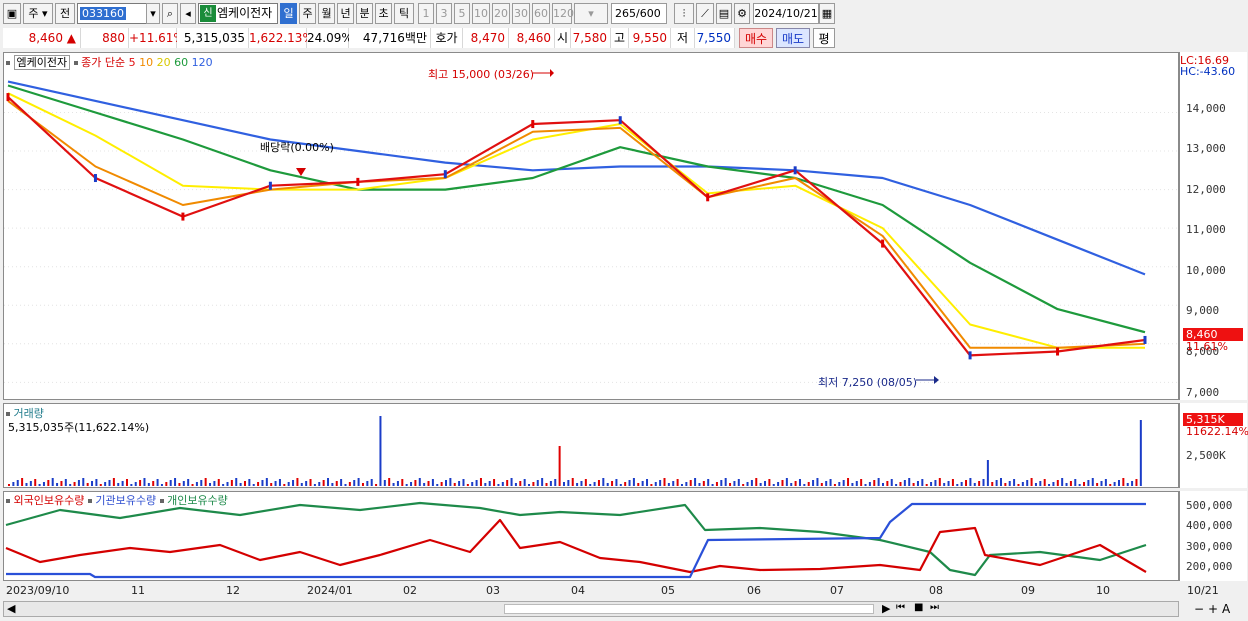 This screenshot has height=621, width=1248. Describe the element at coordinates (1226, 609) in the screenshot. I see `text-tool-icon: A` at that location.